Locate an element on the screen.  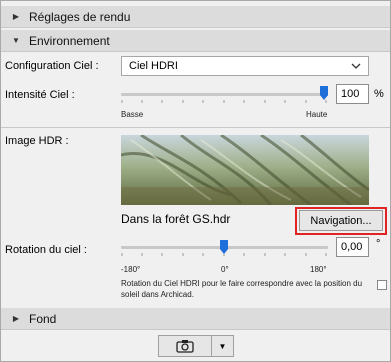
hdr-filename: Dans la forêt GS.hdr is located at coordinates (176, 219).